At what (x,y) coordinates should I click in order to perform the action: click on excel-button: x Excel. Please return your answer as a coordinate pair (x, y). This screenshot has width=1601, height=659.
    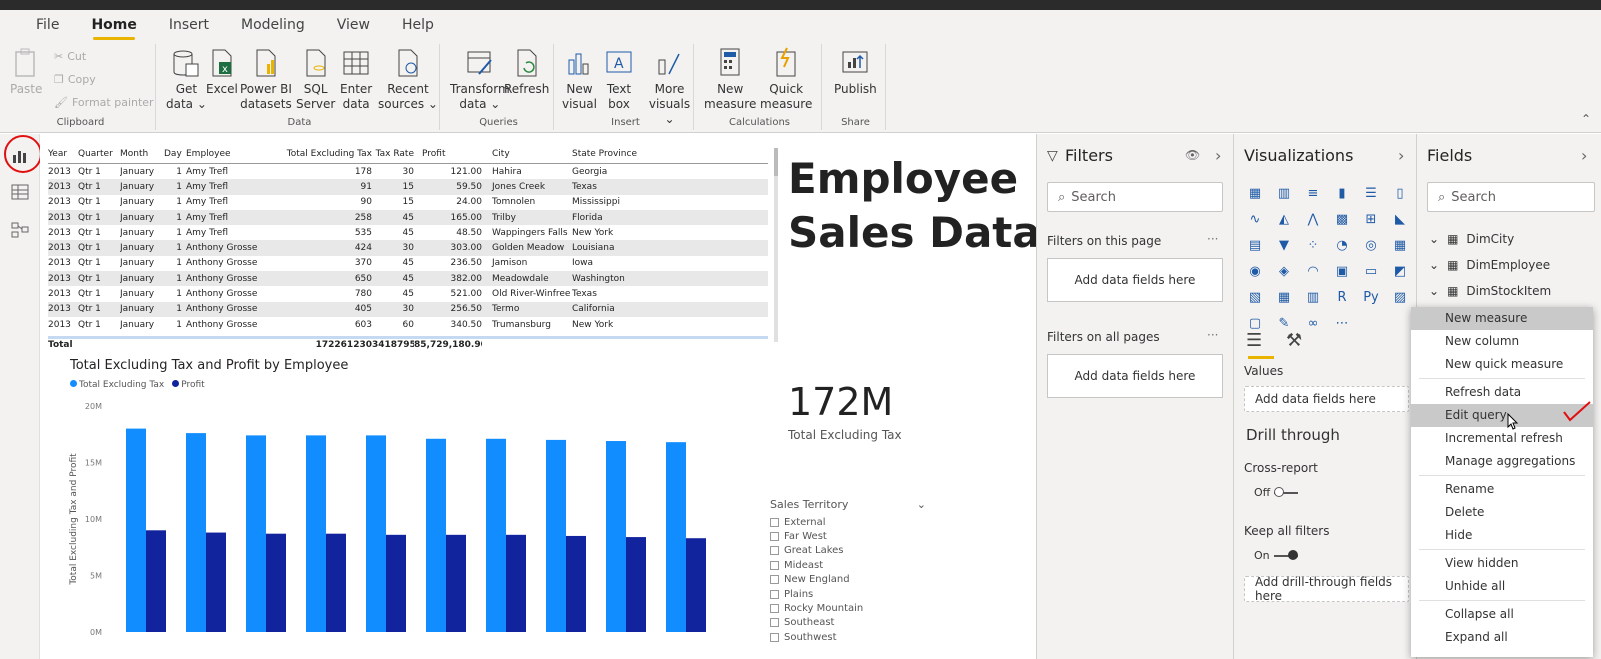
    Looking at the image, I should click on (222, 71).